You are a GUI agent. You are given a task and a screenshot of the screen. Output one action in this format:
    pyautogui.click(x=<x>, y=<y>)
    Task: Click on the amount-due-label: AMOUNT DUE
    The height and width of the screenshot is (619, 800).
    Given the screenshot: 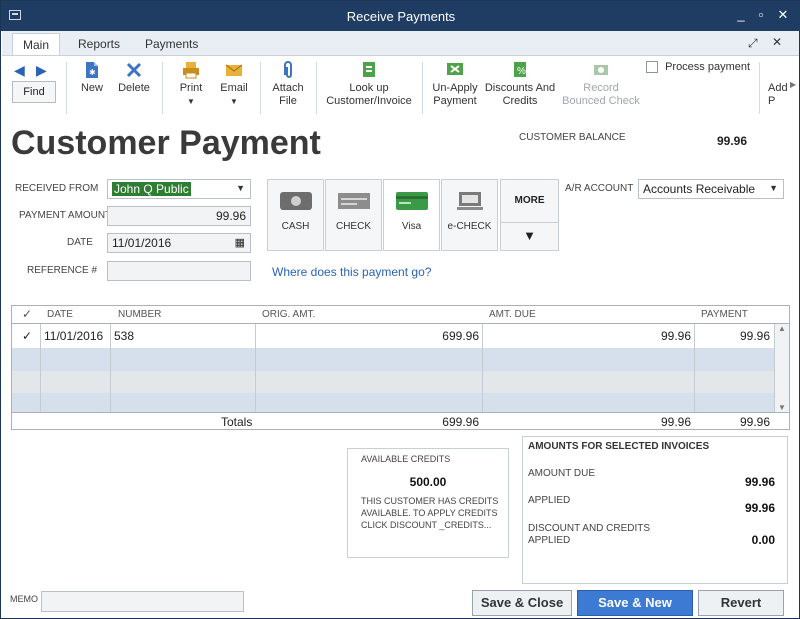 What is the action you would take?
    pyautogui.click(x=562, y=473)
    